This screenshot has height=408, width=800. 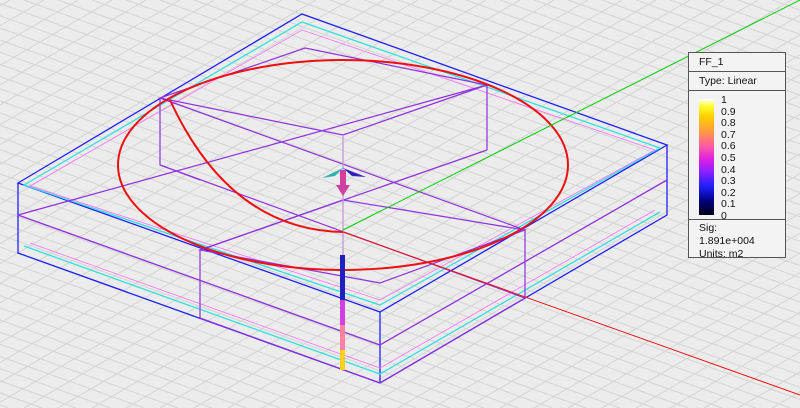 What do you see at coordinates (706, 157) in the screenshot?
I see `colorbar` at bounding box center [706, 157].